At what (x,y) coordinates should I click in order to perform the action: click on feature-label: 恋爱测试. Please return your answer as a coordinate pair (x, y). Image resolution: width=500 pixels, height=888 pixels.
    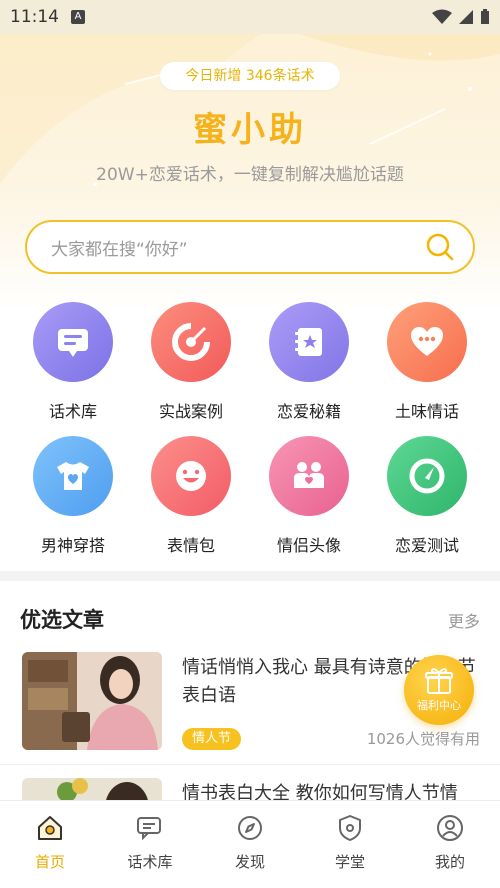
    Looking at the image, I should click on (426, 545).